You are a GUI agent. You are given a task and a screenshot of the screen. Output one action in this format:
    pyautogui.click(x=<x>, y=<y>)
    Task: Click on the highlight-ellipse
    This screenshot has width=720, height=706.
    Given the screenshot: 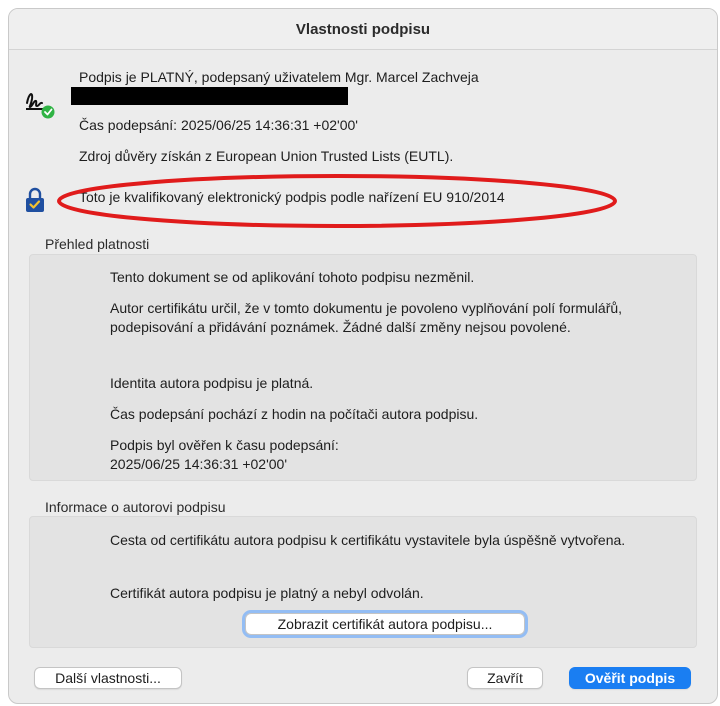 What is the action you would take?
    pyautogui.click(x=337, y=201)
    